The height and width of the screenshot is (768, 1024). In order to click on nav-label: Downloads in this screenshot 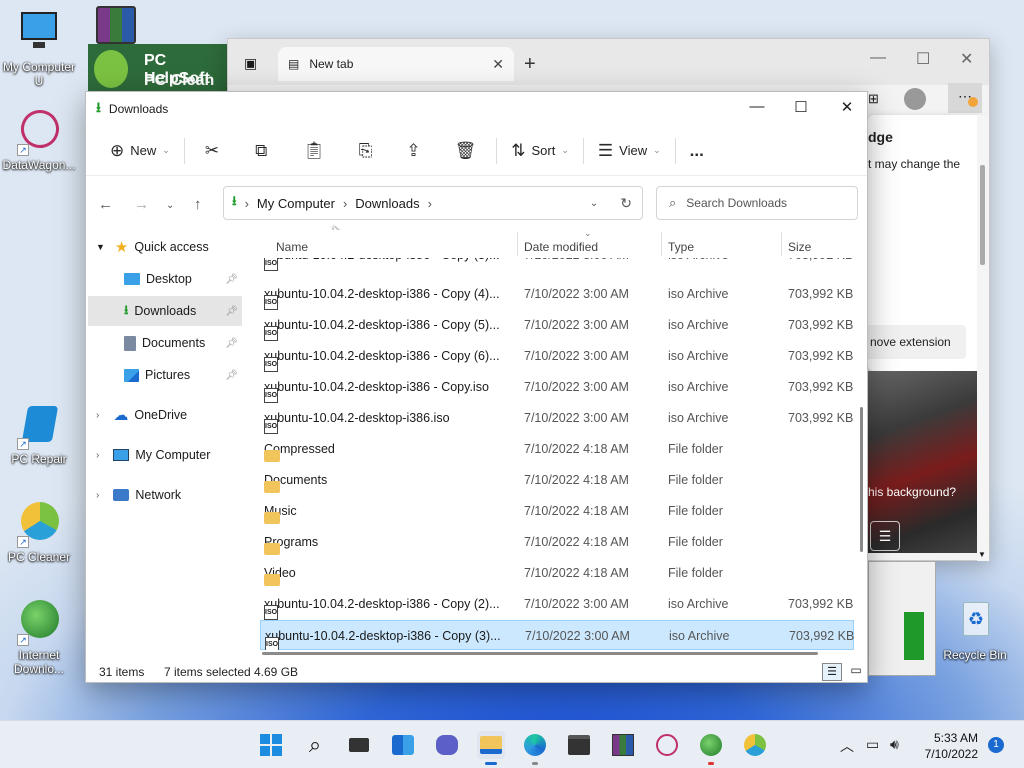, I will do `click(165, 311)`.